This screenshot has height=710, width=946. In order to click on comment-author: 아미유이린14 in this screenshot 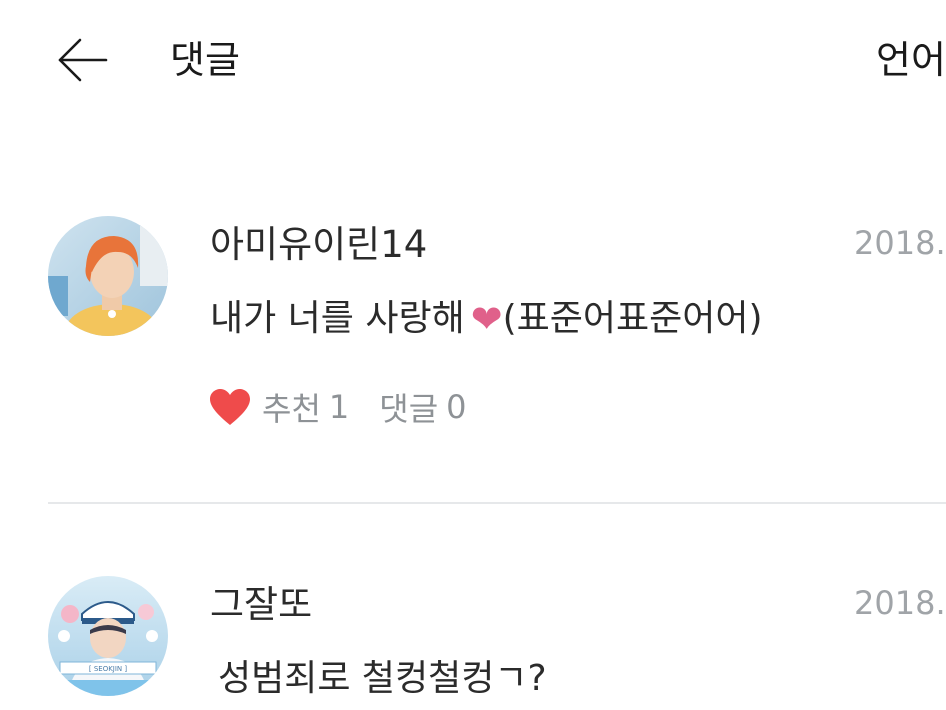, I will do `click(318, 245)`.